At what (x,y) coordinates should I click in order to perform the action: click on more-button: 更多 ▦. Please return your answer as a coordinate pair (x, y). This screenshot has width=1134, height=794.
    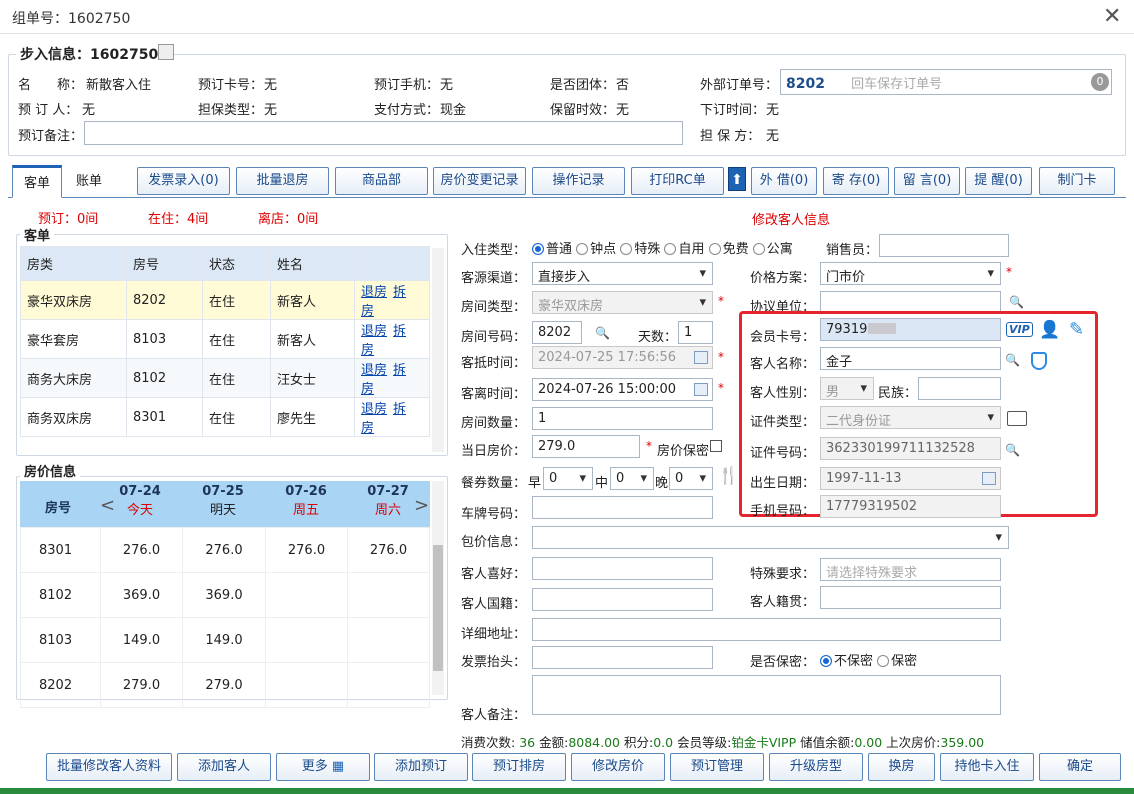
    Looking at the image, I should click on (323, 767).